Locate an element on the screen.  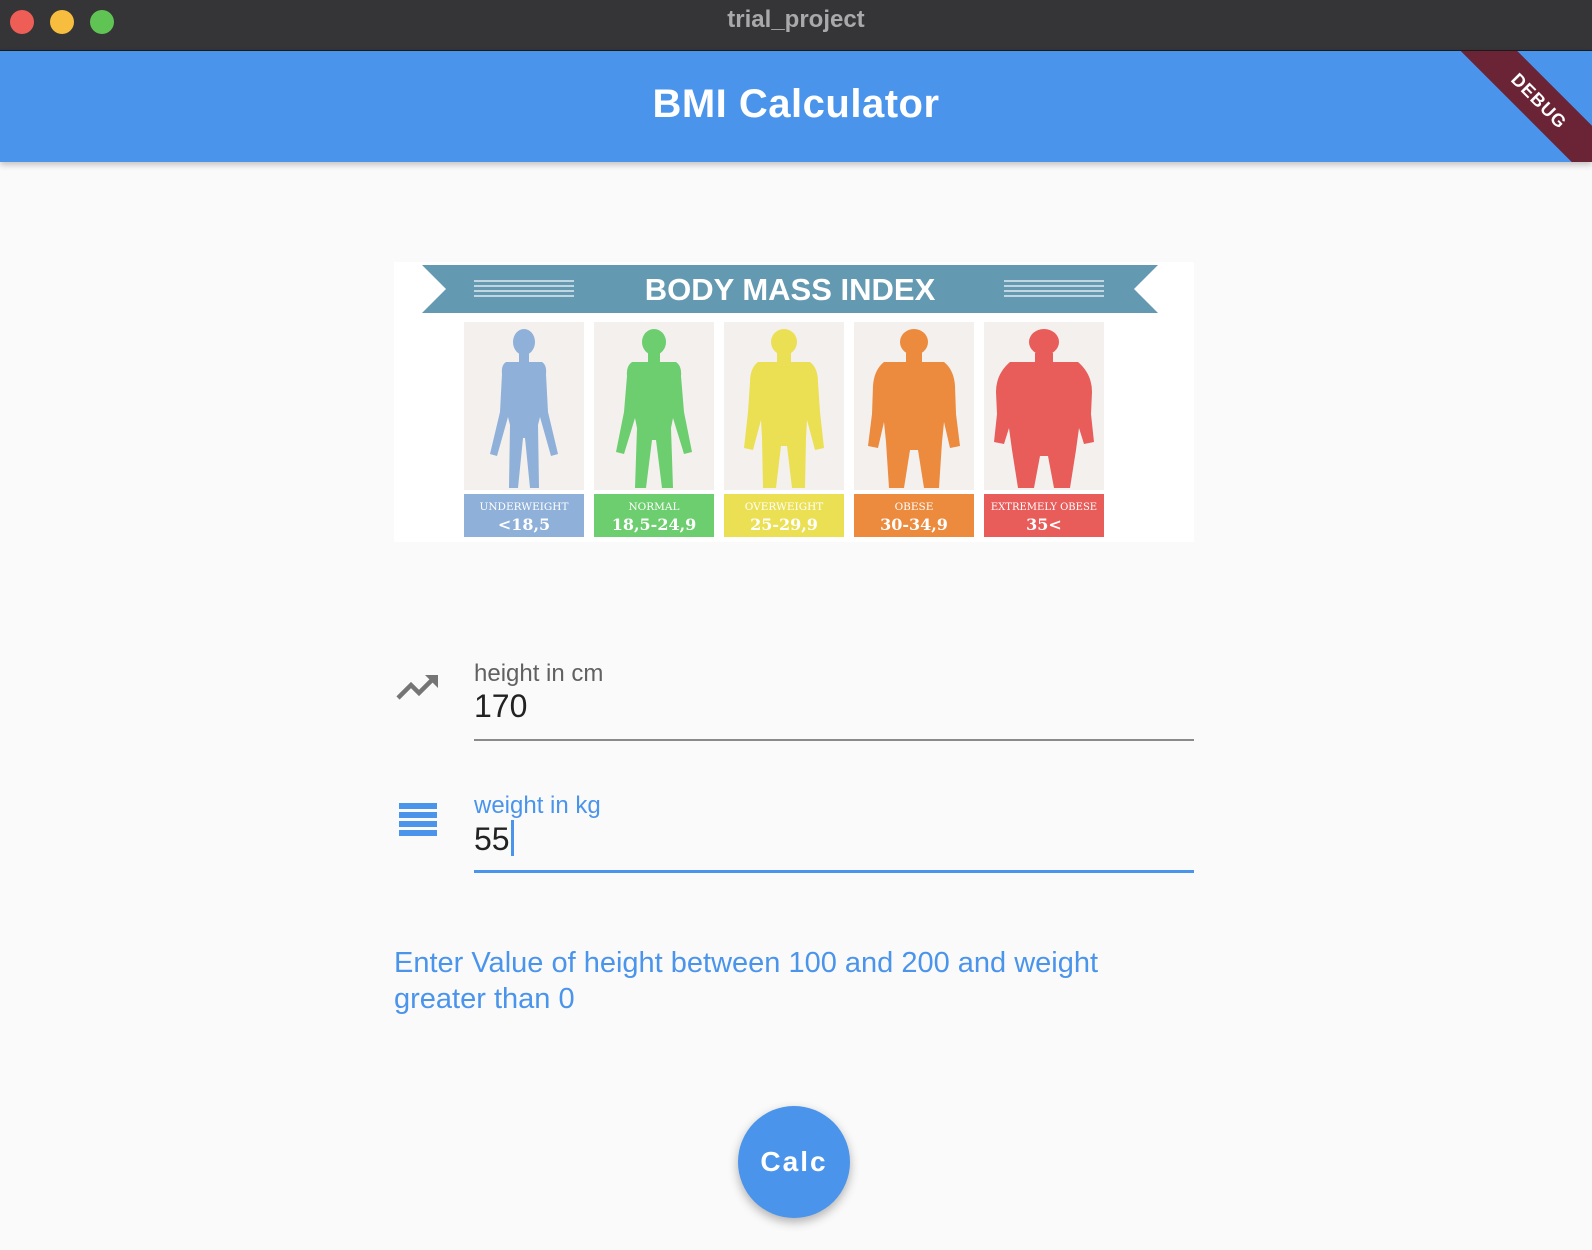
range-normal: 18,5-24,9 is located at coordinates (654, 524).